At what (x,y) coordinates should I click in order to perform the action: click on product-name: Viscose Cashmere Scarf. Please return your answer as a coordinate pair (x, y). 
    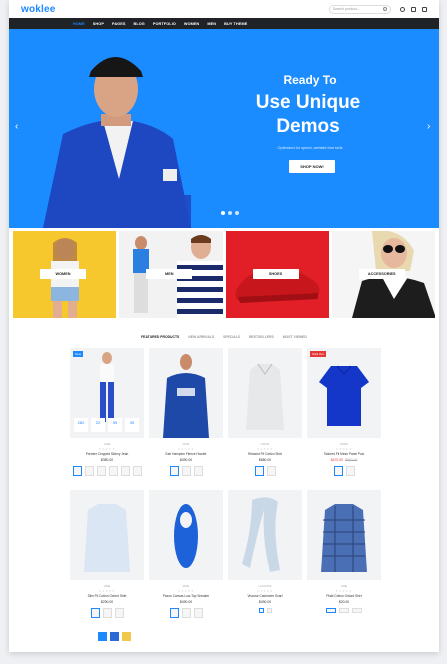
    Looking at the image, I should click on (265, 596).